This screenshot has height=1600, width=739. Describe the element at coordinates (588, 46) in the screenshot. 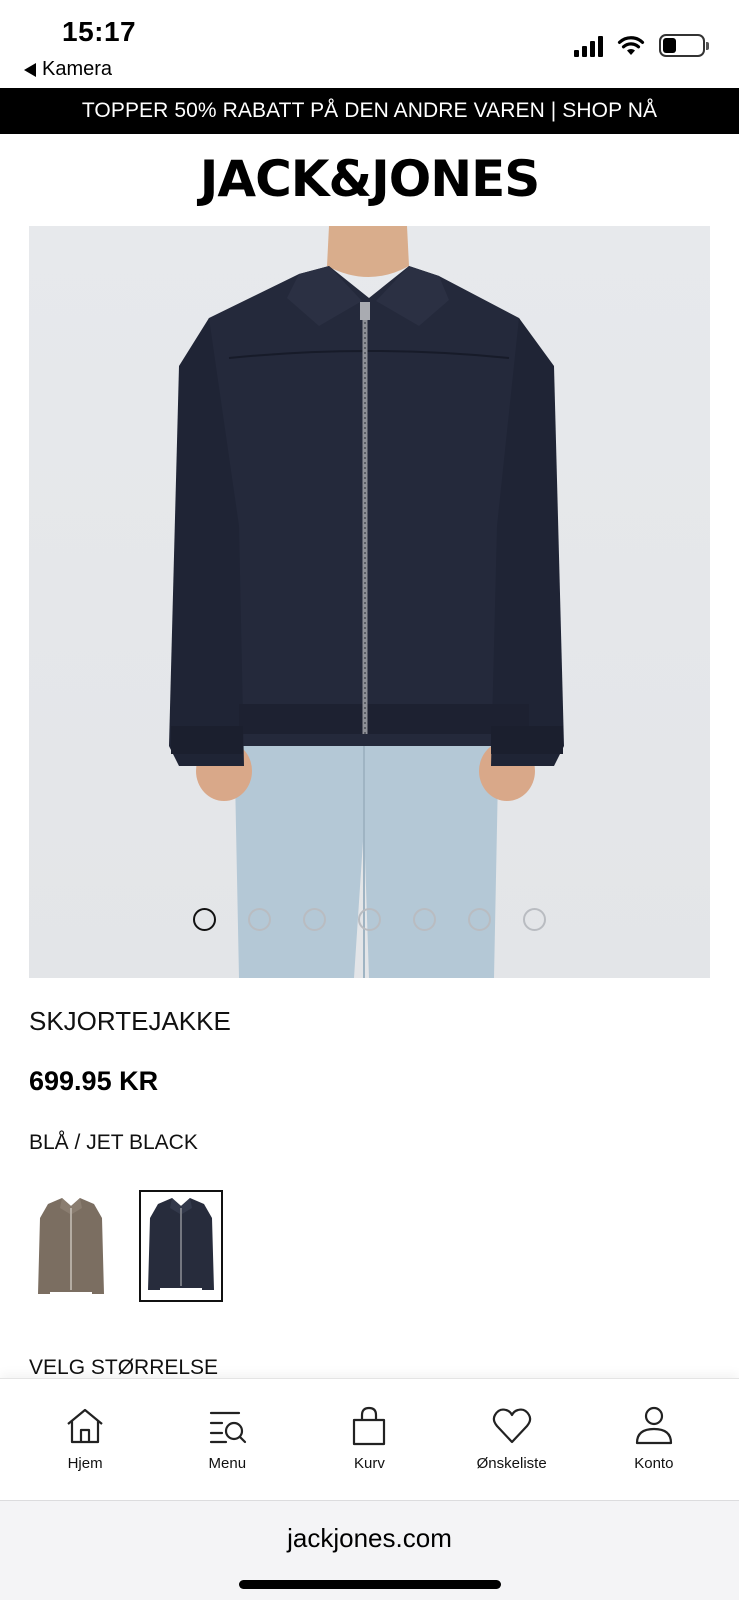

I see `cellular-signal-icon` at that location.